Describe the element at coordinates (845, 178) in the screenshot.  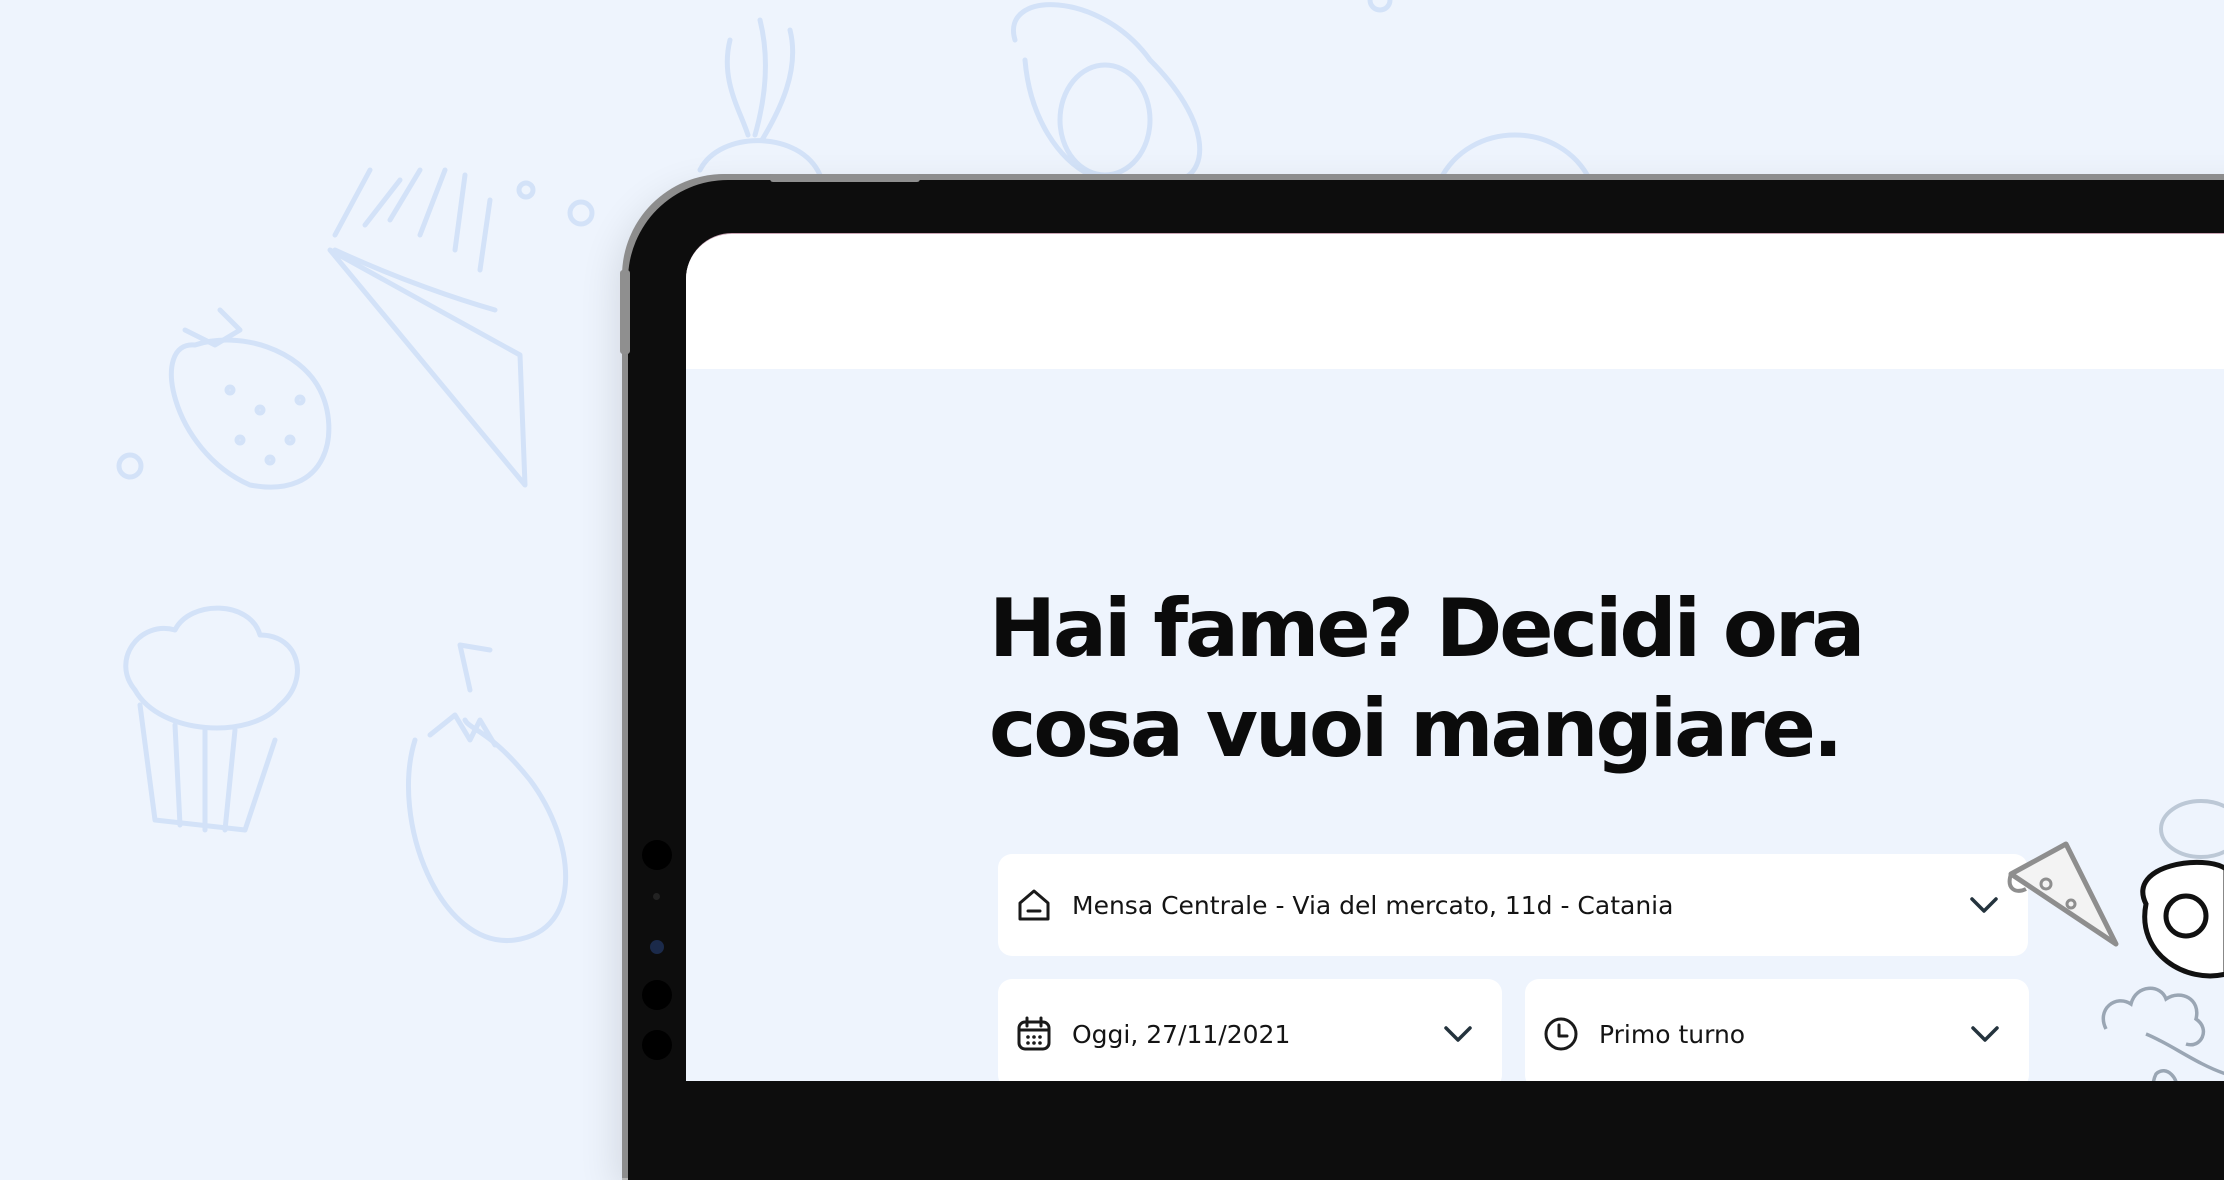
I see `tablet-top-button` at that location.